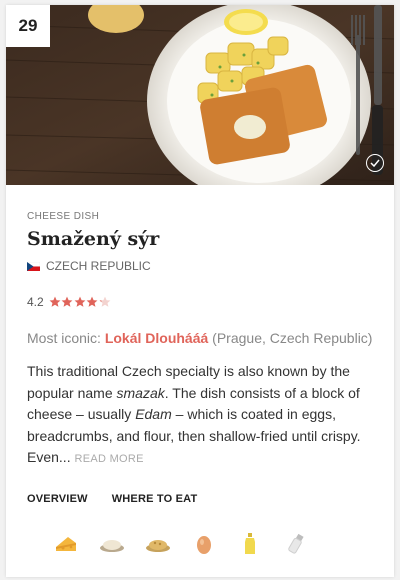  Describe the element at coordinates (156, 338) in the screenshot. I see `most-iconic-place-link: Lokál Dlouhááá` at that location.